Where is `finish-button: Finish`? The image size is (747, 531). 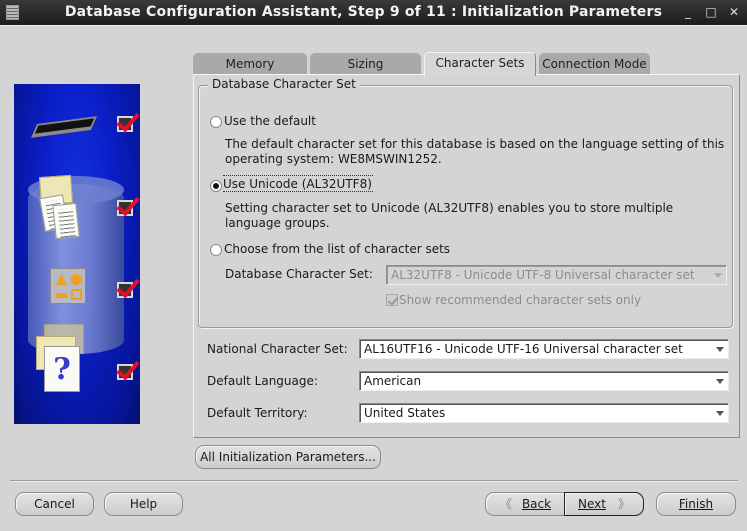
finish-button: Finish is located at coordinates (696, 504).